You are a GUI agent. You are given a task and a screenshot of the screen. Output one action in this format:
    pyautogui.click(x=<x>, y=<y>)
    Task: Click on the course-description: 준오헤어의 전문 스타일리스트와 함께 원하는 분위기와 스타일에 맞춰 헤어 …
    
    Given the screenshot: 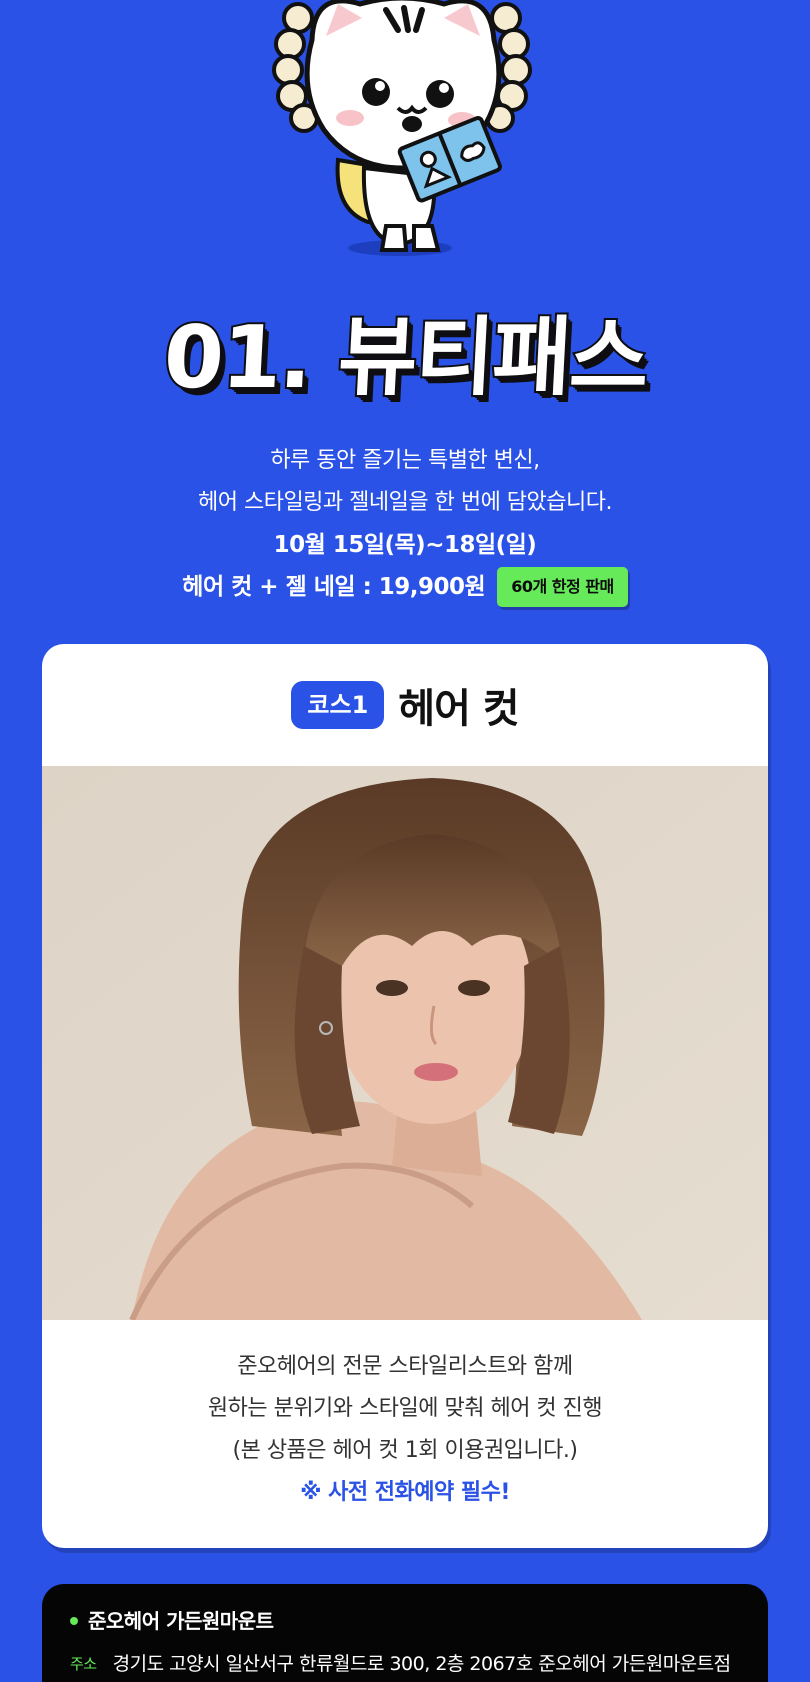 What is the action you would take?
    pyautogui.click(x=405, y=1417)
    